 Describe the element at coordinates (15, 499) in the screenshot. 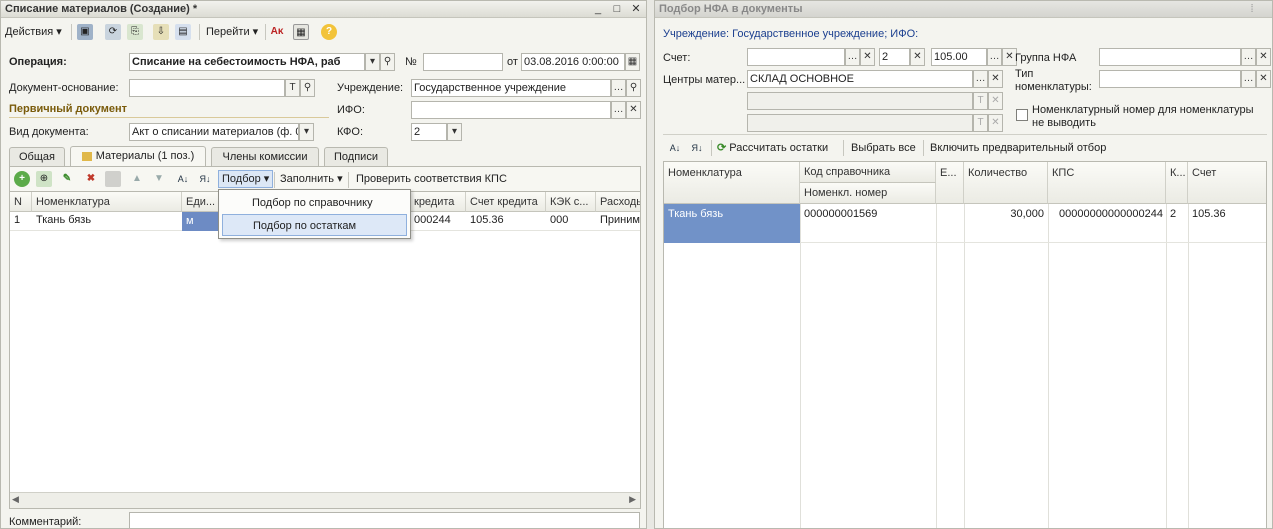

I see `scroll-left-icon: ◀` at that location.